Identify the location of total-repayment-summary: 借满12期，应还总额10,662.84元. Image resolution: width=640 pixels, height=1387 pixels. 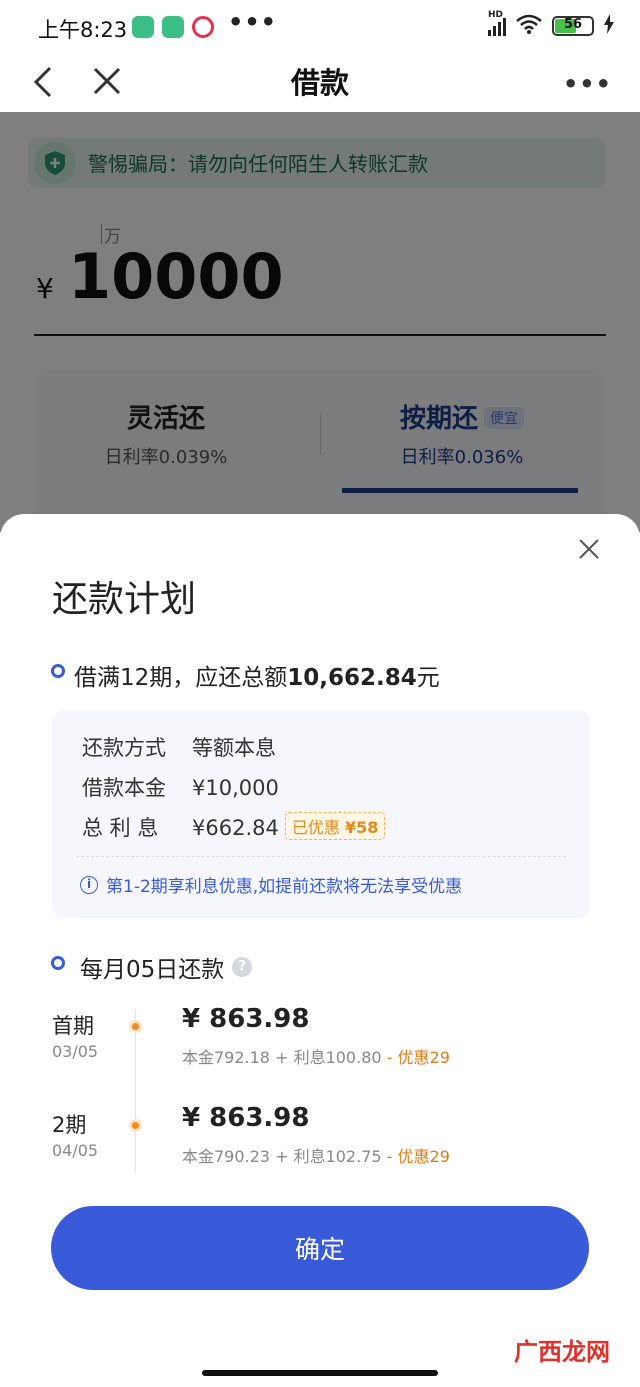
(257, 675).